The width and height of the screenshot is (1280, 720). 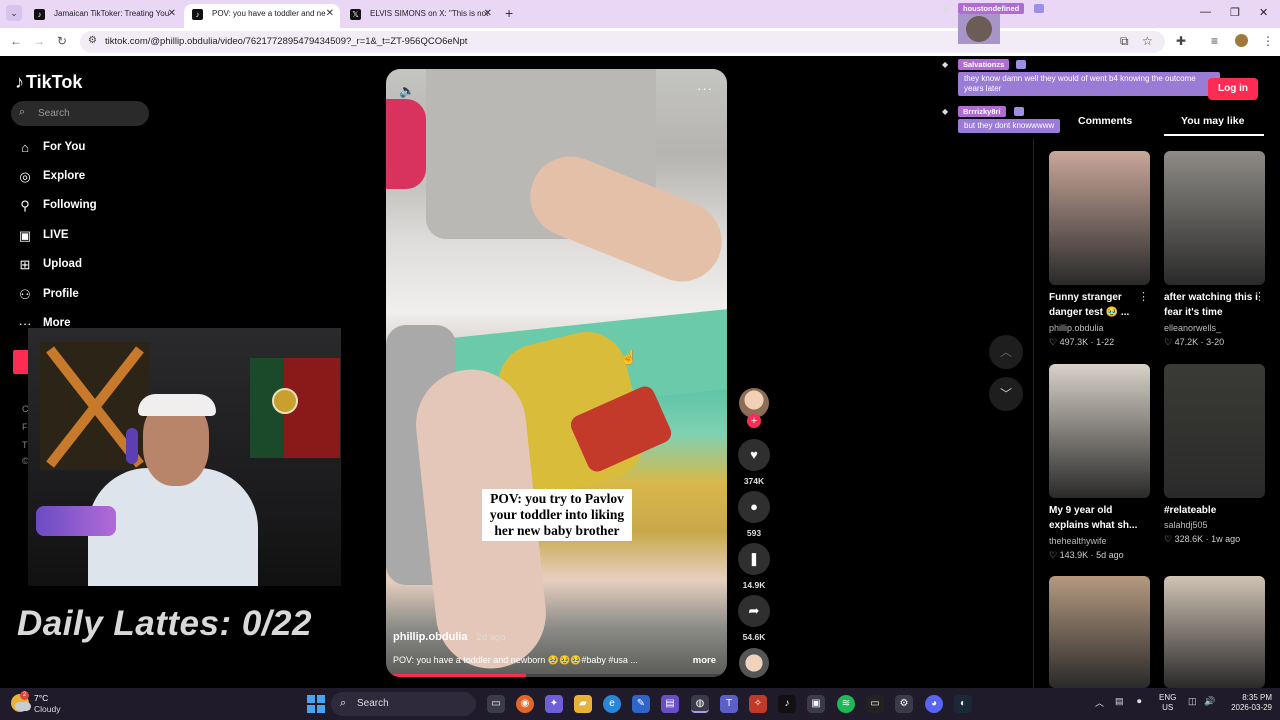 What do you see at coordinates (509, 13) in the screenshot?
I see `new-tab-plus-icon: +` at bounding box center [509, 13].